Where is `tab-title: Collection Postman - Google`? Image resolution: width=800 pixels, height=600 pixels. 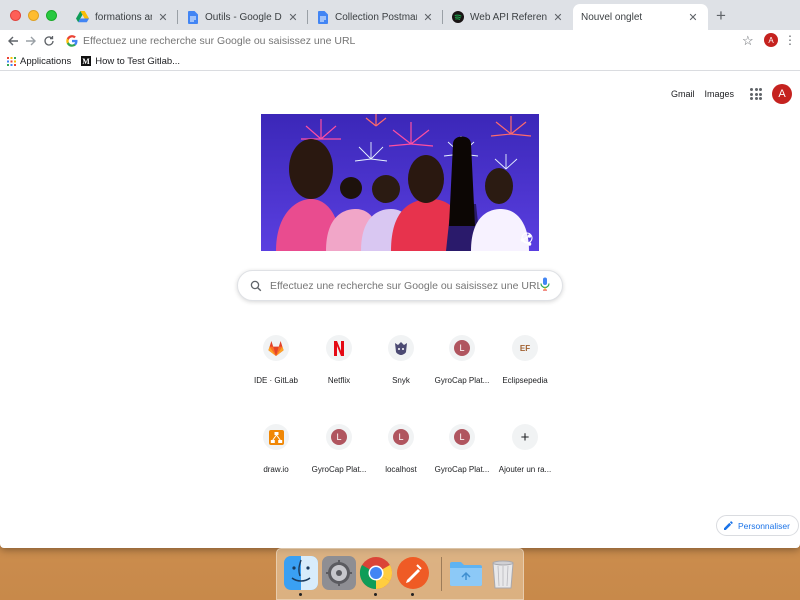 tab-title: Collection Postman - Google is located at coordinates (376, 17).